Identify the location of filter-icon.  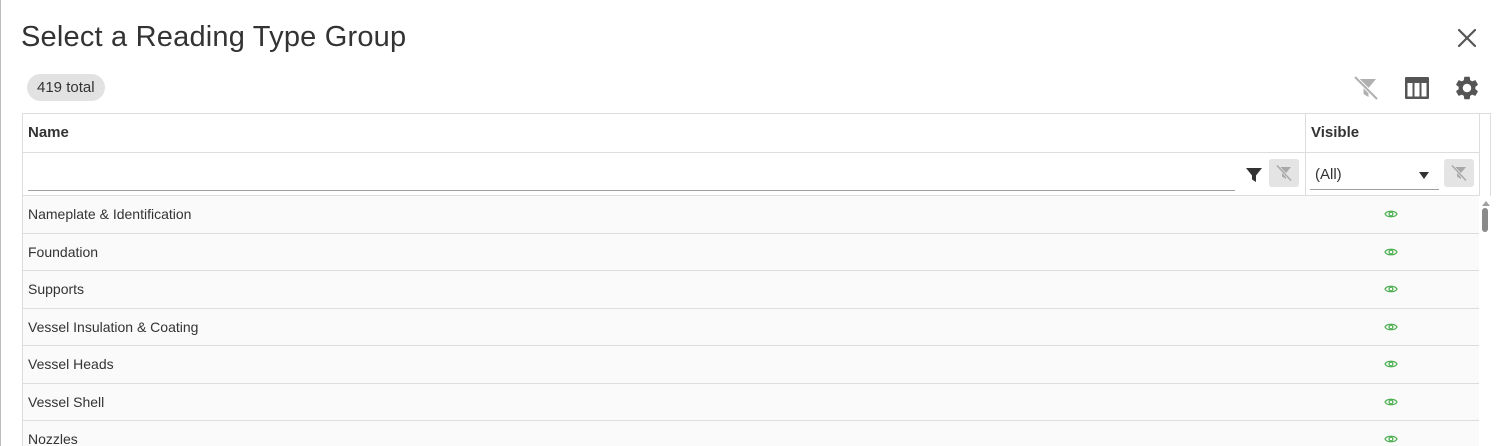
(1254, 175).